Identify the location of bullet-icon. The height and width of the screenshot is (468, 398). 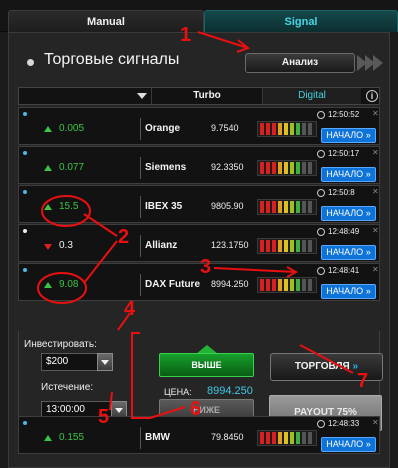
(30, 62).